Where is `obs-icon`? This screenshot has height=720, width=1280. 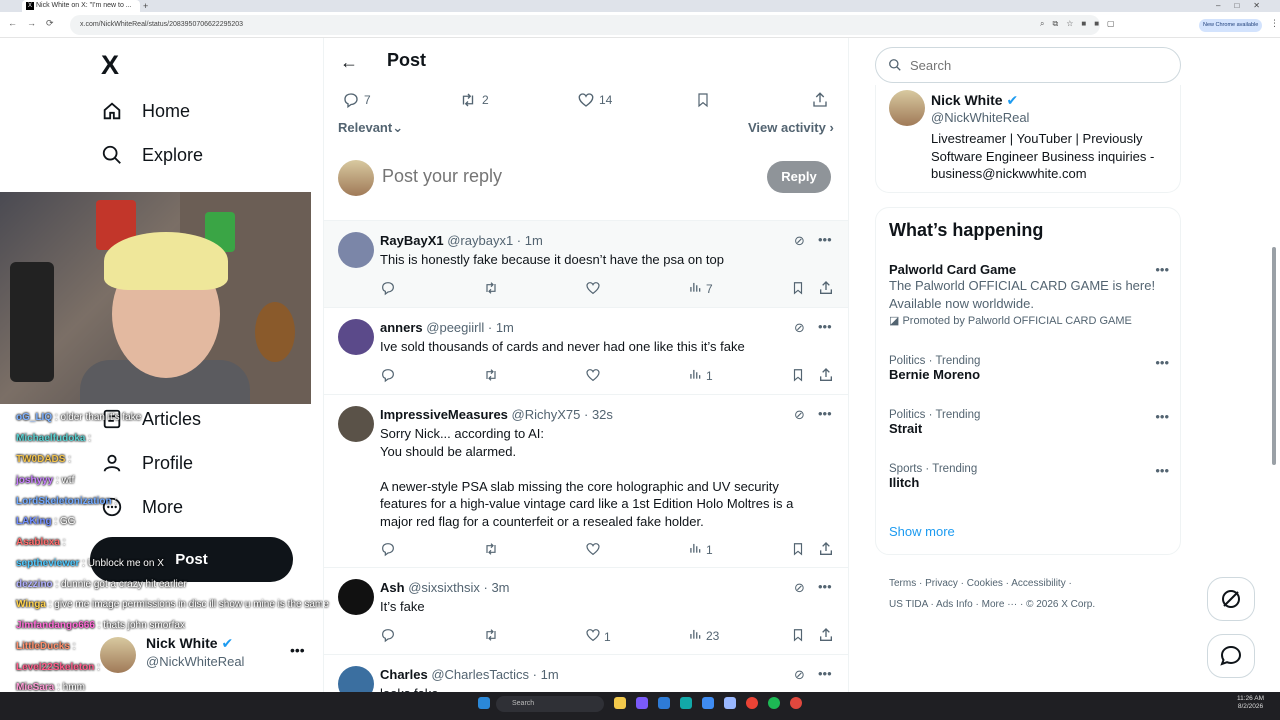 obs-icon is located at coordinates (796, 703).